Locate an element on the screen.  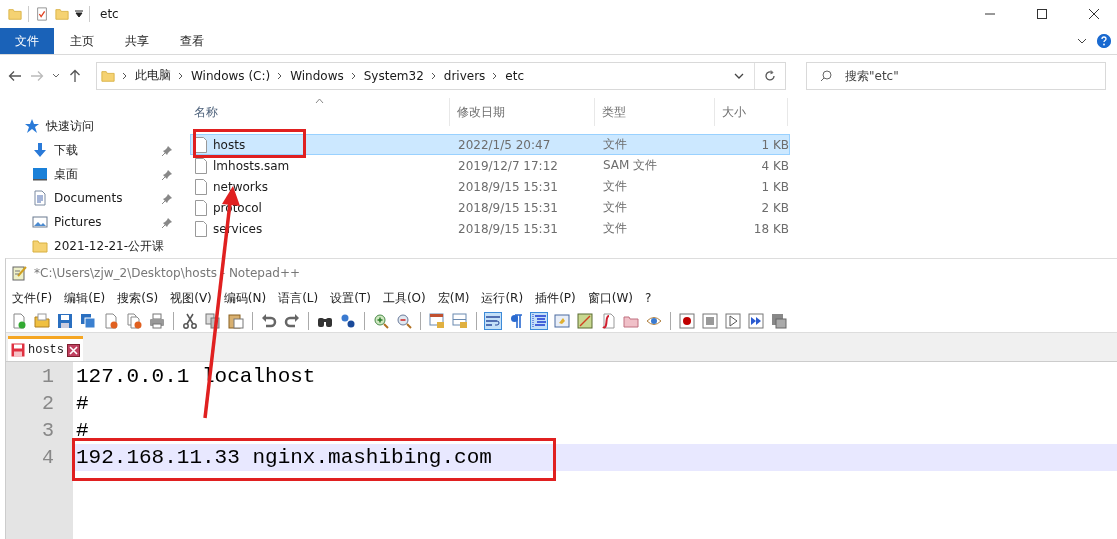
ribbon-tab: 主页 is located at coordinates (81, 41).